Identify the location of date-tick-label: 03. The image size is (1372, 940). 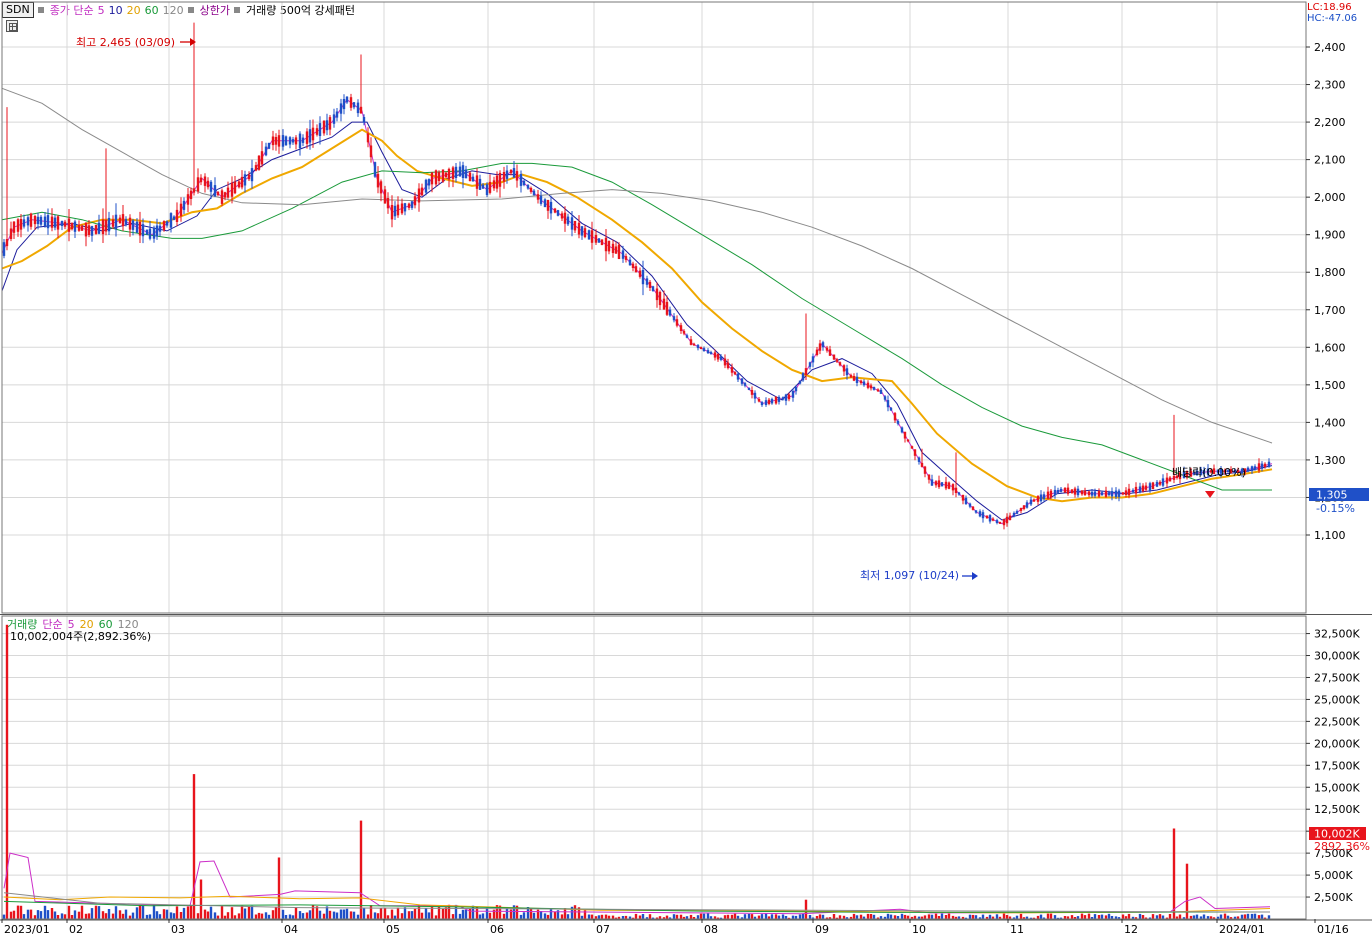
(178, 929).